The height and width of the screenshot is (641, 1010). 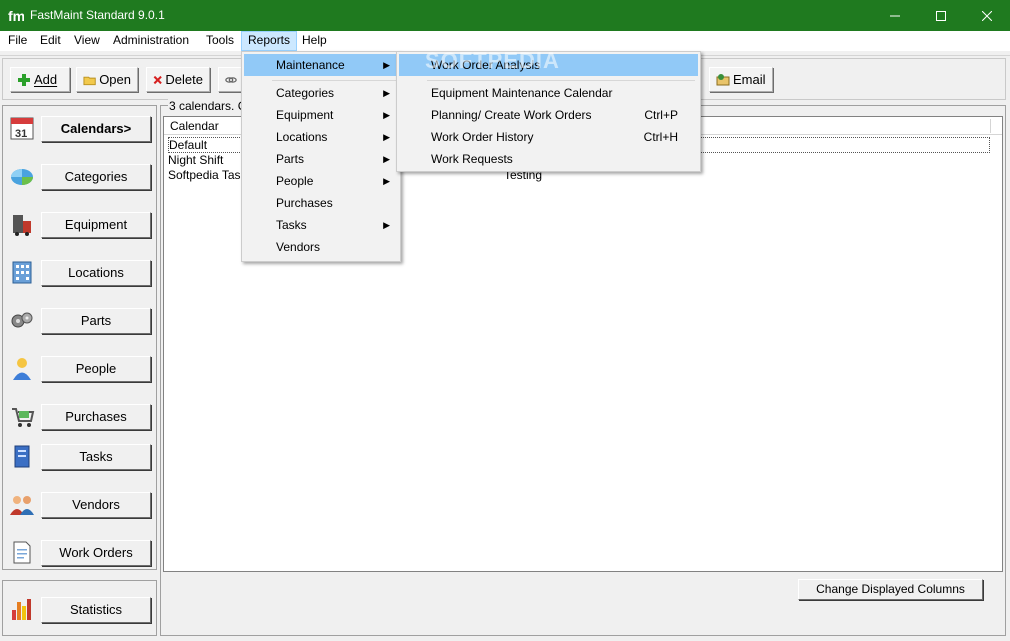 I want to click on list-item-name: Night Shift, so click(x=196, y=160).